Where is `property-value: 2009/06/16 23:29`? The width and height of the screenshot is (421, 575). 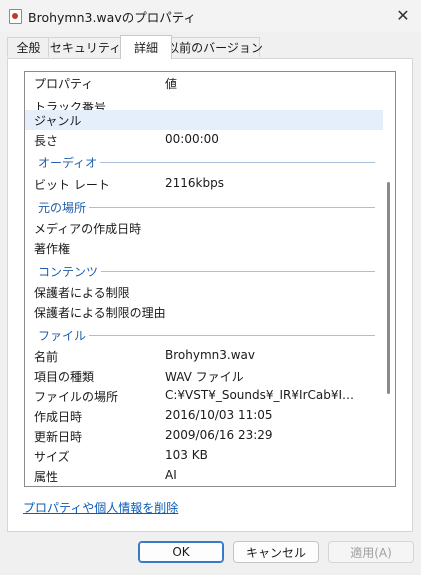
property-value: 2009/06/16 23:29 is located at coordinates (219, 435).